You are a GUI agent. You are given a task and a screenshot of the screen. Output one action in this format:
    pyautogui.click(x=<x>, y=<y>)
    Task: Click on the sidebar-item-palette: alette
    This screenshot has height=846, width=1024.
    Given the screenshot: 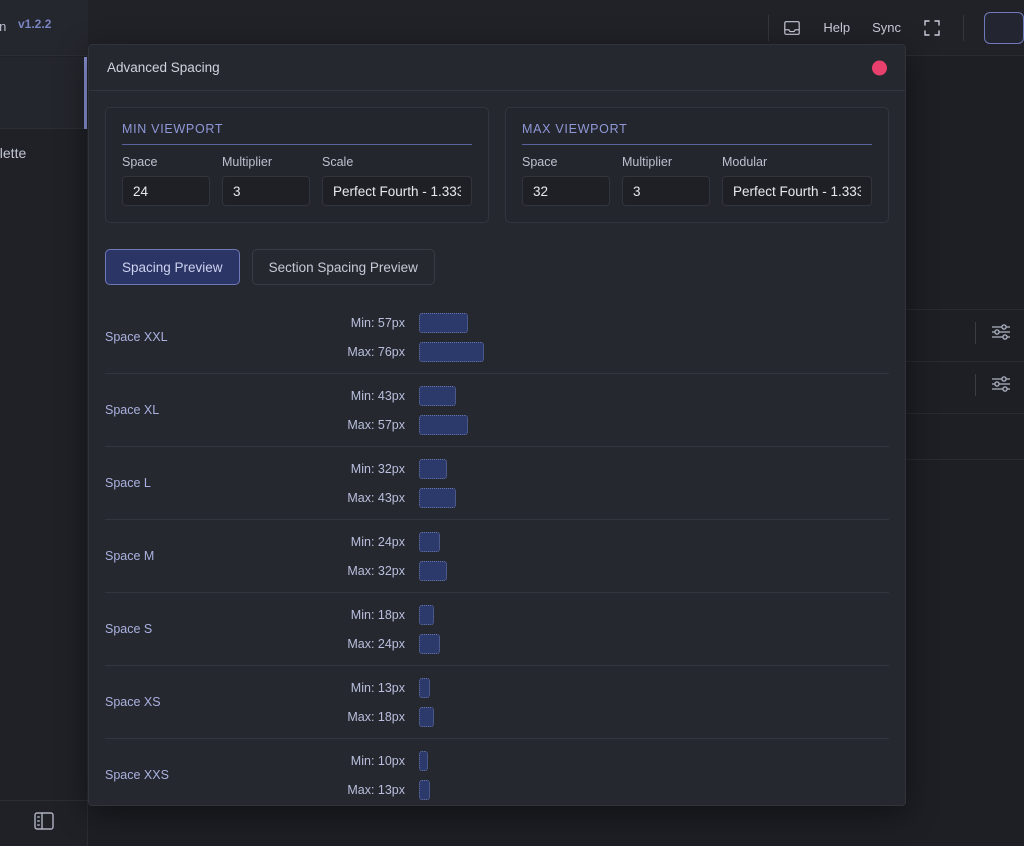 What is the action you would take?
    pyautogui.click(x=13, y=153)
    